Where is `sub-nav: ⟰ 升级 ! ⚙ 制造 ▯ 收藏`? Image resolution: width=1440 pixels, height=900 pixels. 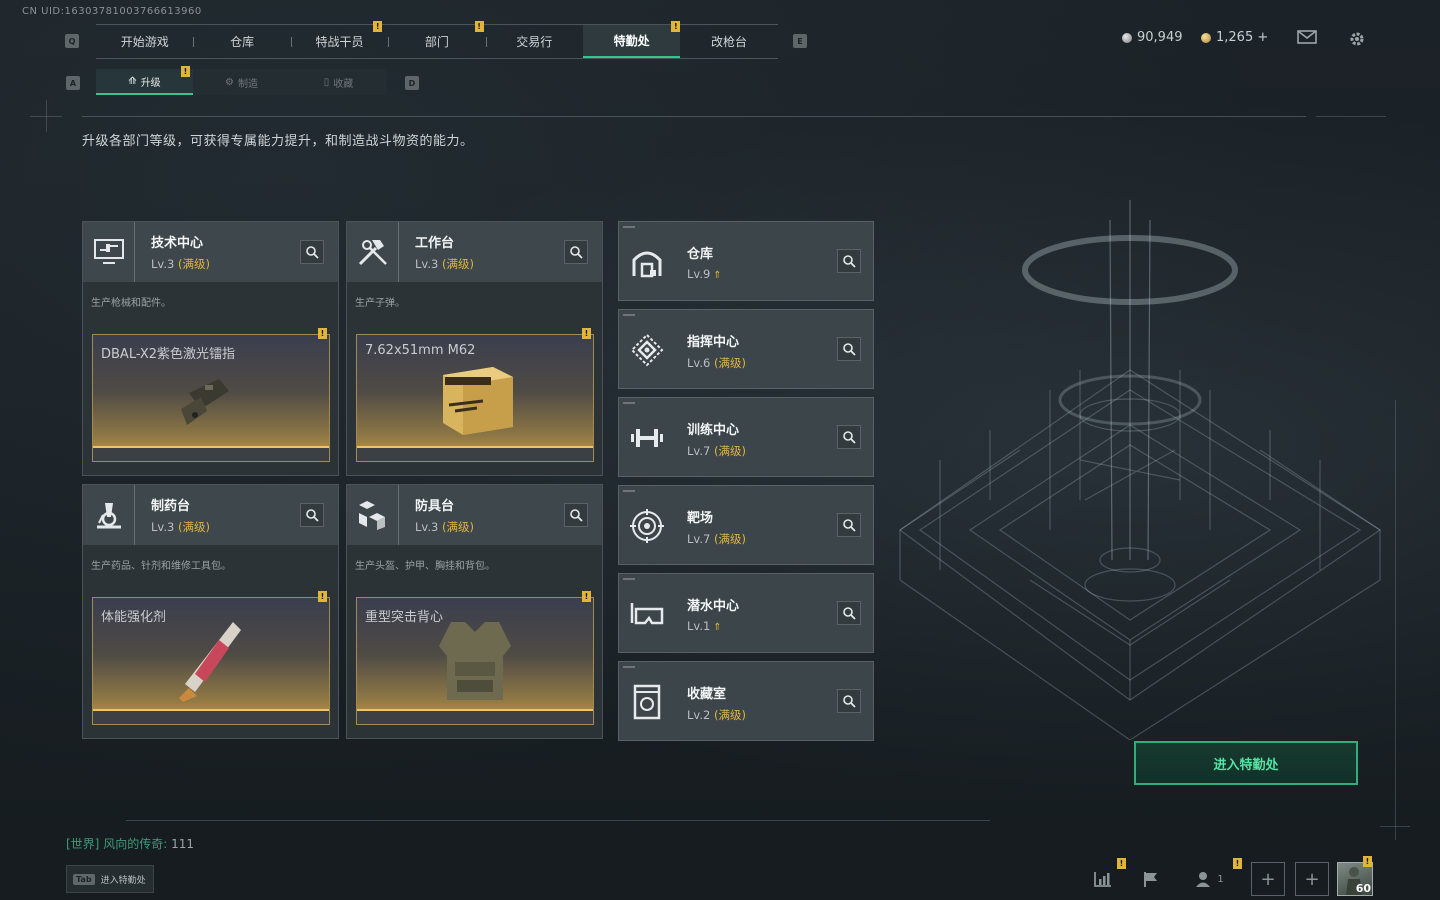
sub-nav: ⟰ 升级 ! ⚙ 制造 ▯ 收藏 is located at coordinates (241, 80).